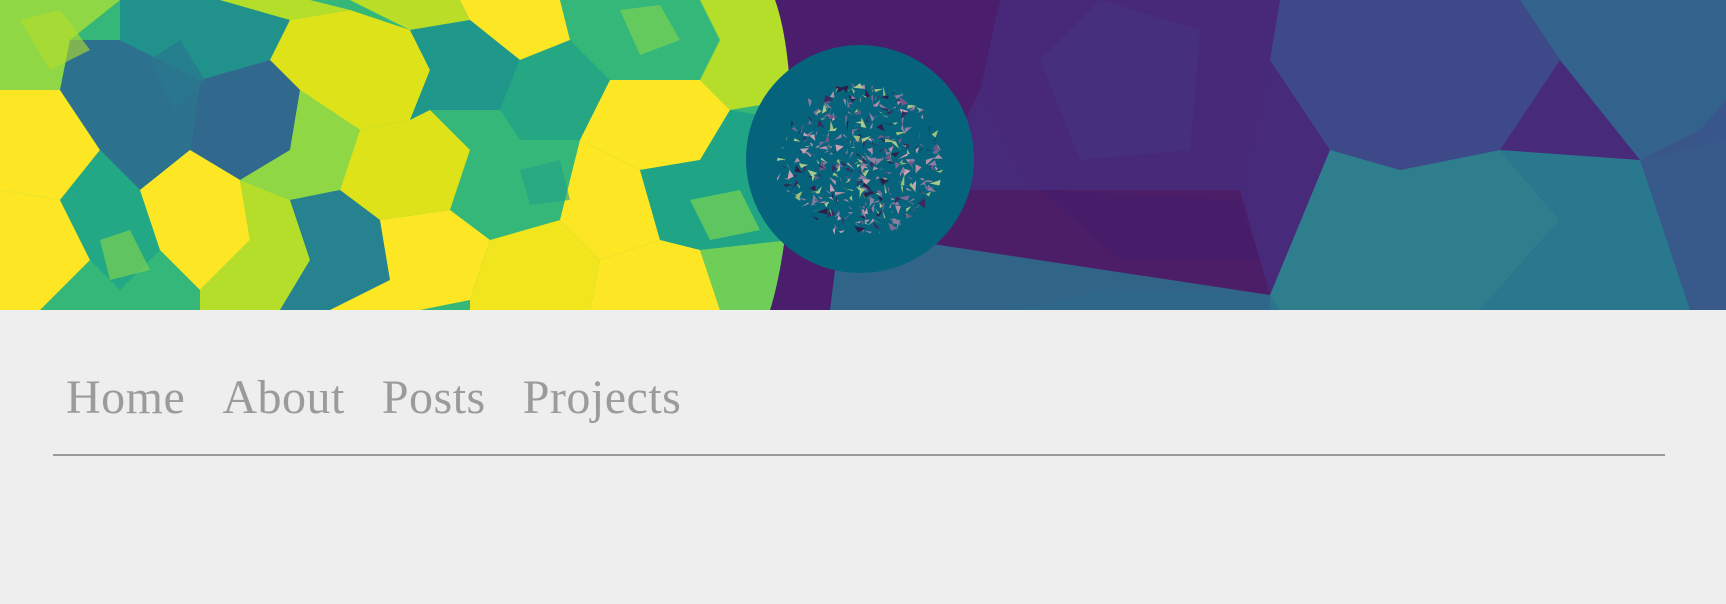 The width and height of the screenshot is (1726, 604). What do you see at coordinates (283, 398) in the screenshot?
I see `nav-link-about: About` at bounding box center [283, 398].